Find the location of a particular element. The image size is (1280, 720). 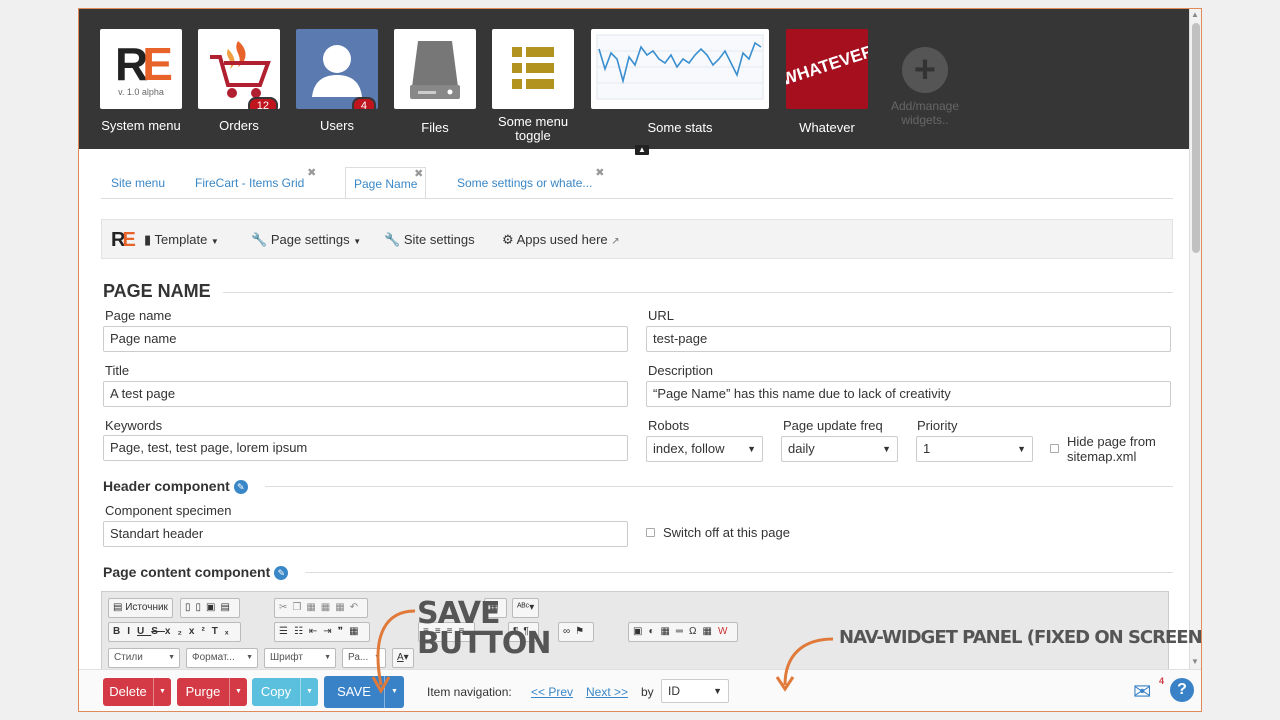

widget-caption: Some menu toggle is located at coordinates (533, 128).